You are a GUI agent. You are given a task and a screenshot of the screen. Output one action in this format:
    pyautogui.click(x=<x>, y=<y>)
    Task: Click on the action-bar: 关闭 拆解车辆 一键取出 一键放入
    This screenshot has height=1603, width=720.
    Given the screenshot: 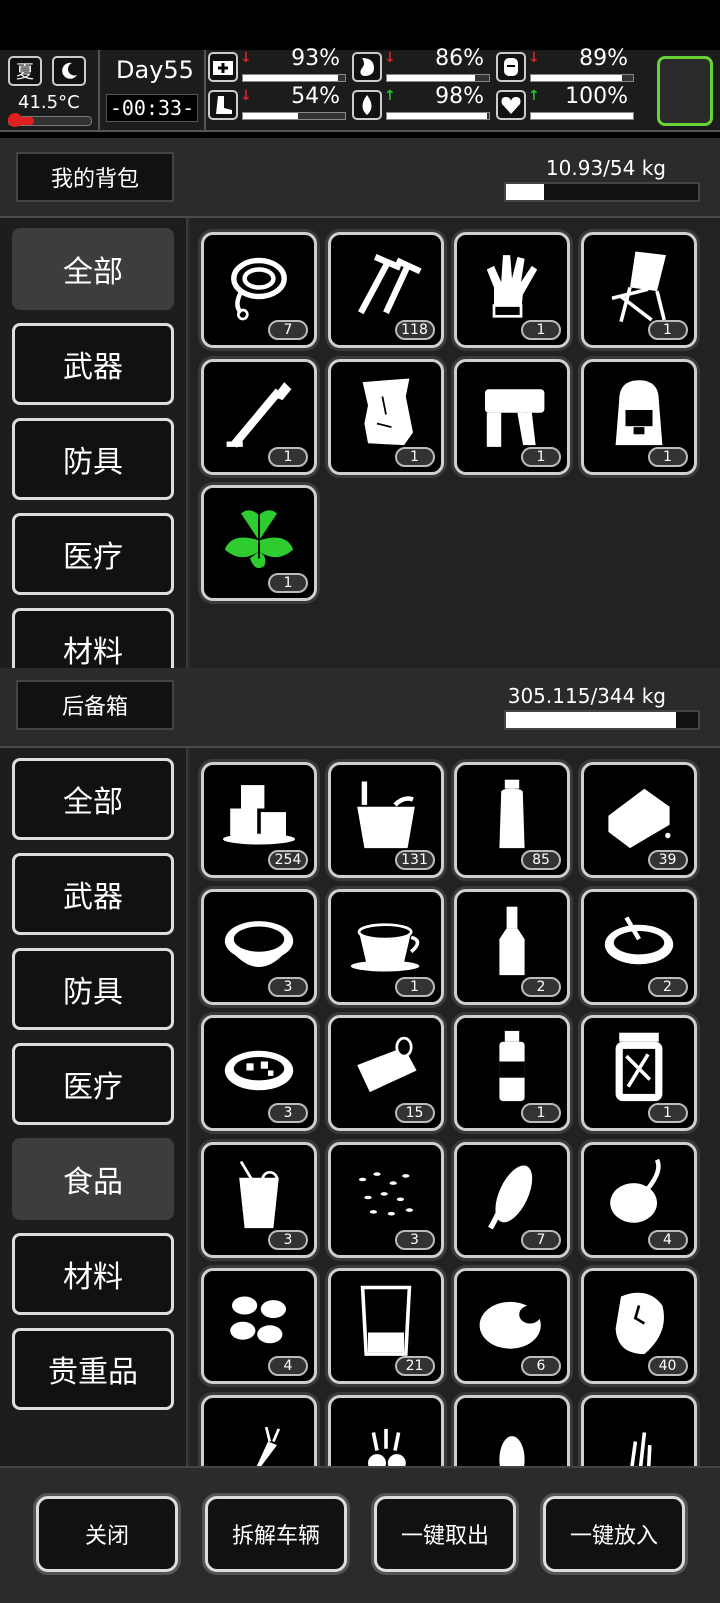 What is the action you would take?
    pyautogui.click(x=360, y=1534)
    